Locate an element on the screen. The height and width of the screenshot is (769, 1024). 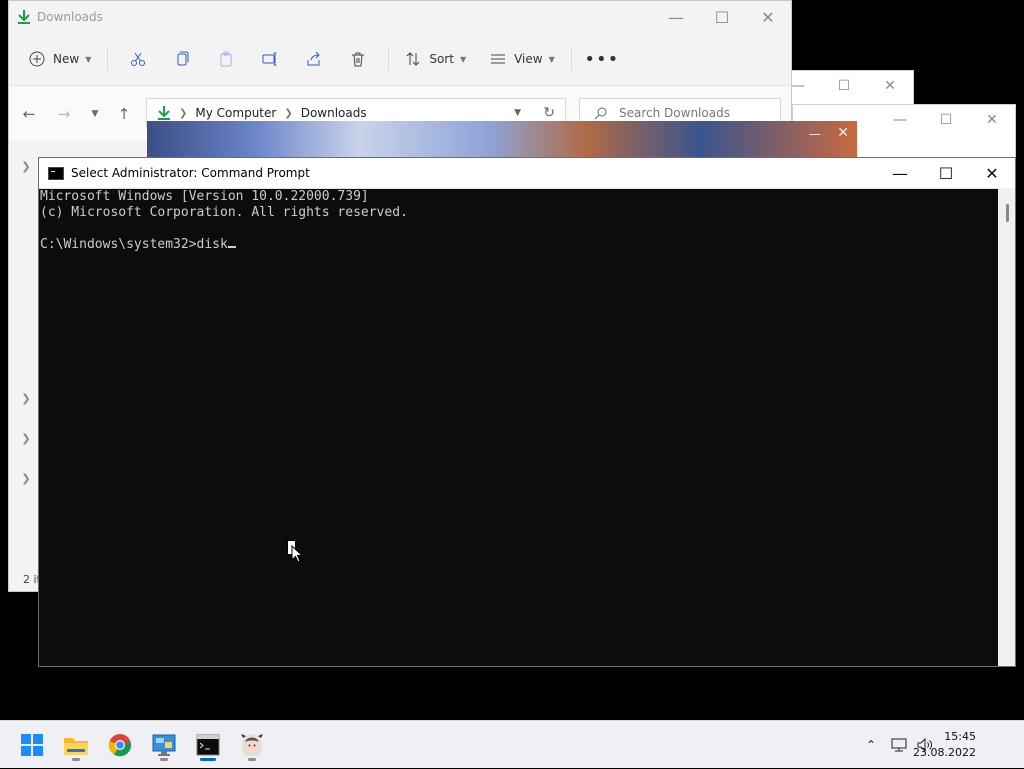
up-button: ↑ is located at coordinates (124, 114).